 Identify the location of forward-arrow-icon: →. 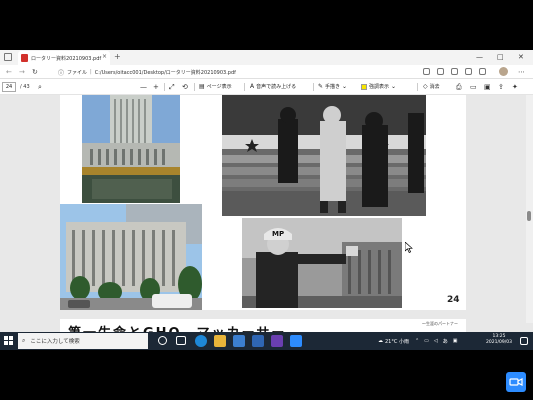
(22, 72).